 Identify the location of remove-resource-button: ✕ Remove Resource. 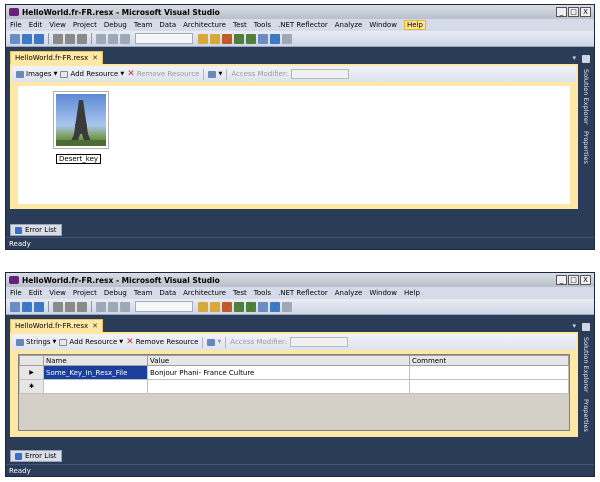
(162, 341).